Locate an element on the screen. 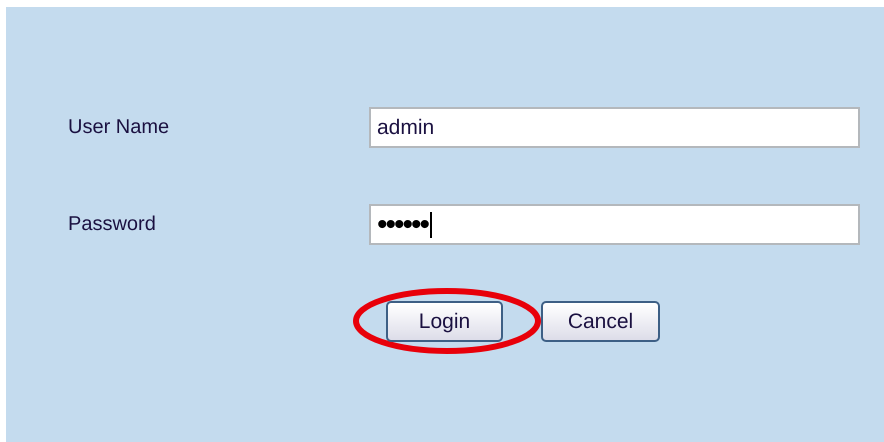  text-caret is located at coordinates (431, 225).